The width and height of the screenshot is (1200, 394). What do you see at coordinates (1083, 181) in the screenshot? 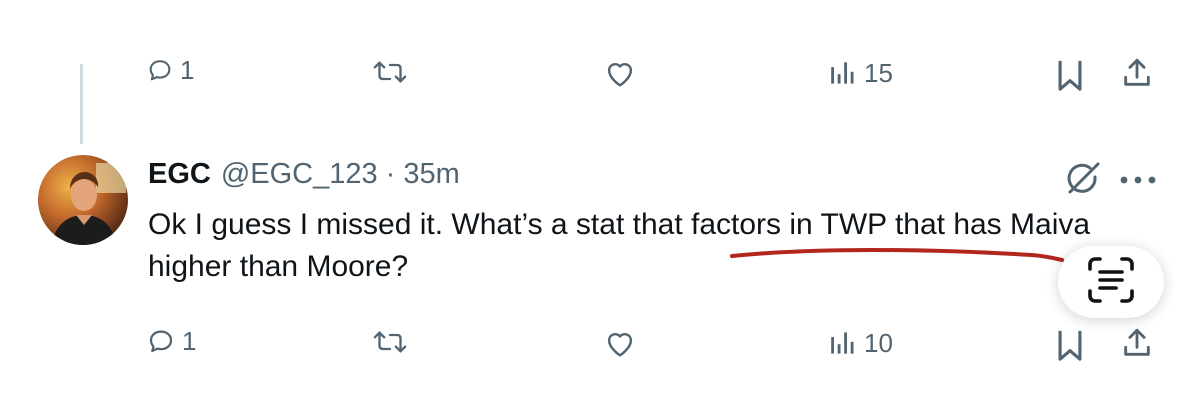
I see `grok-icon` at bounding box center [1083, 181].